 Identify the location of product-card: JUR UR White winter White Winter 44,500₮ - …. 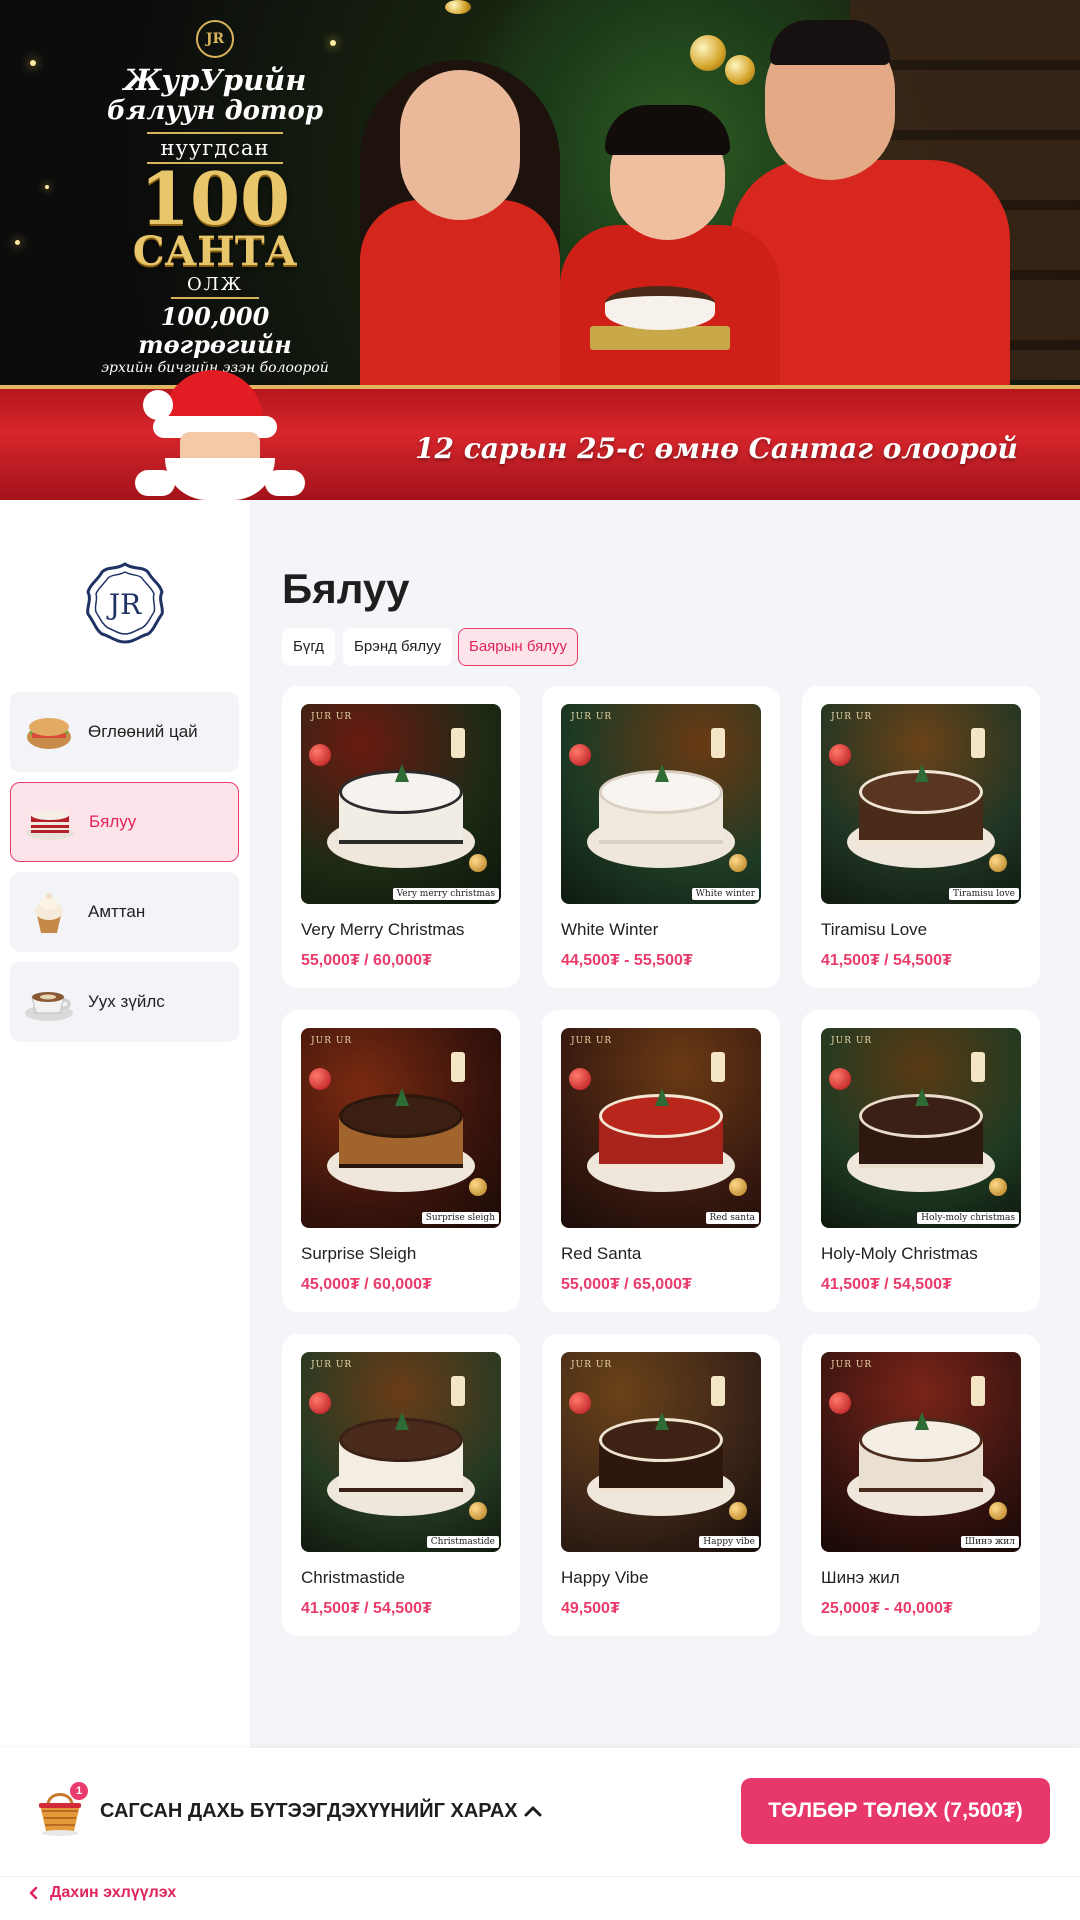
(661, 837).